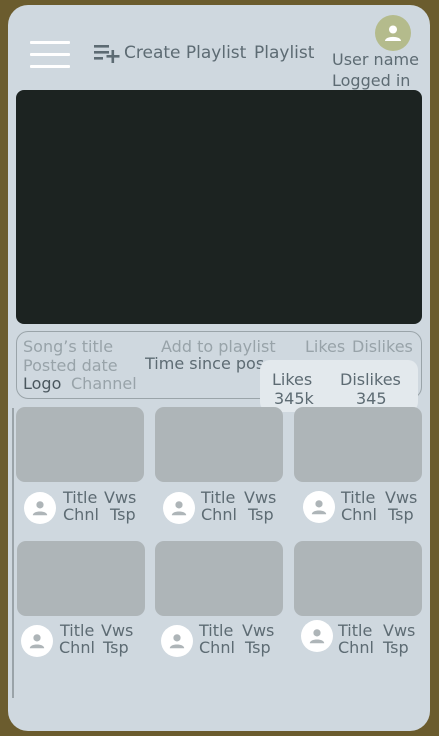 This screenshot has height=736, width=439. I want to click on playlist-add-icon, so click(107, 54).